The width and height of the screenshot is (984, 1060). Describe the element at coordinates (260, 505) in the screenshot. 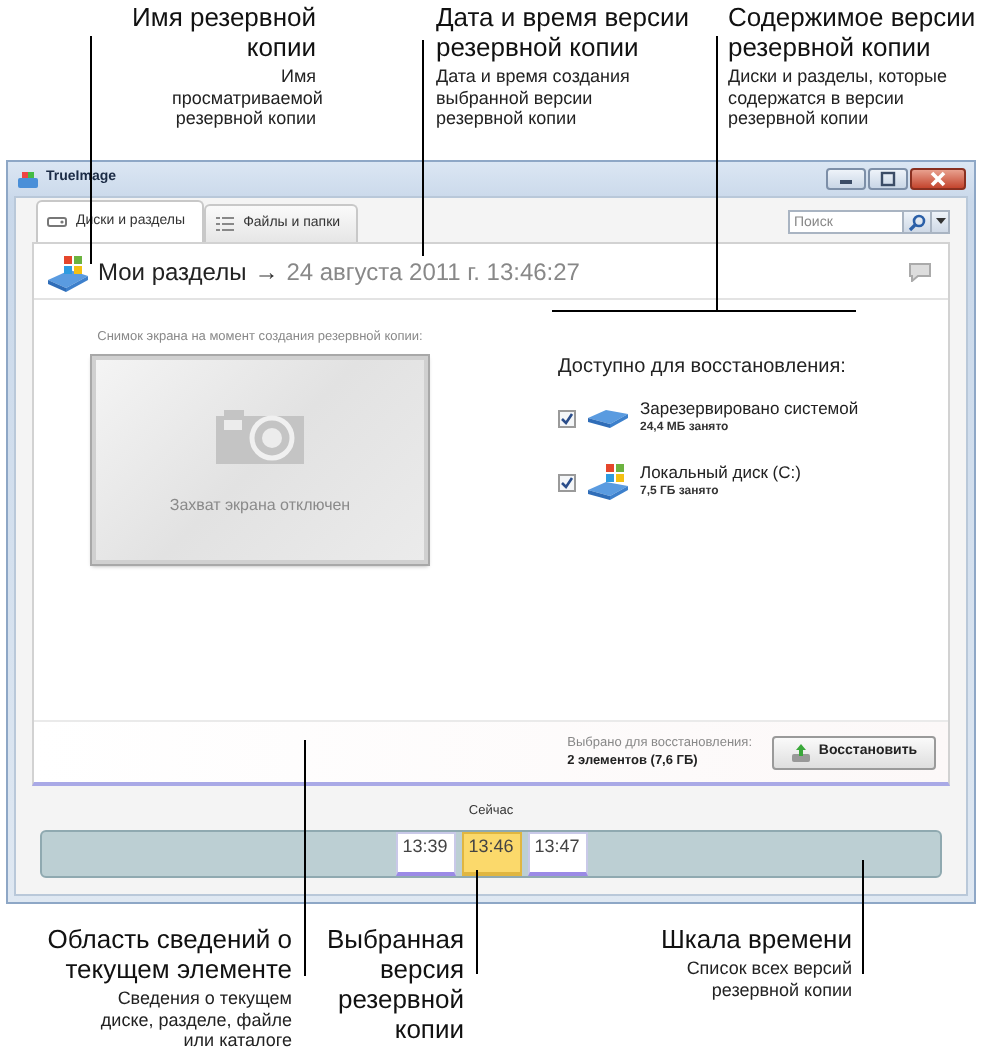

I see `screenshot-message: Захват экрана отключен` at that location.